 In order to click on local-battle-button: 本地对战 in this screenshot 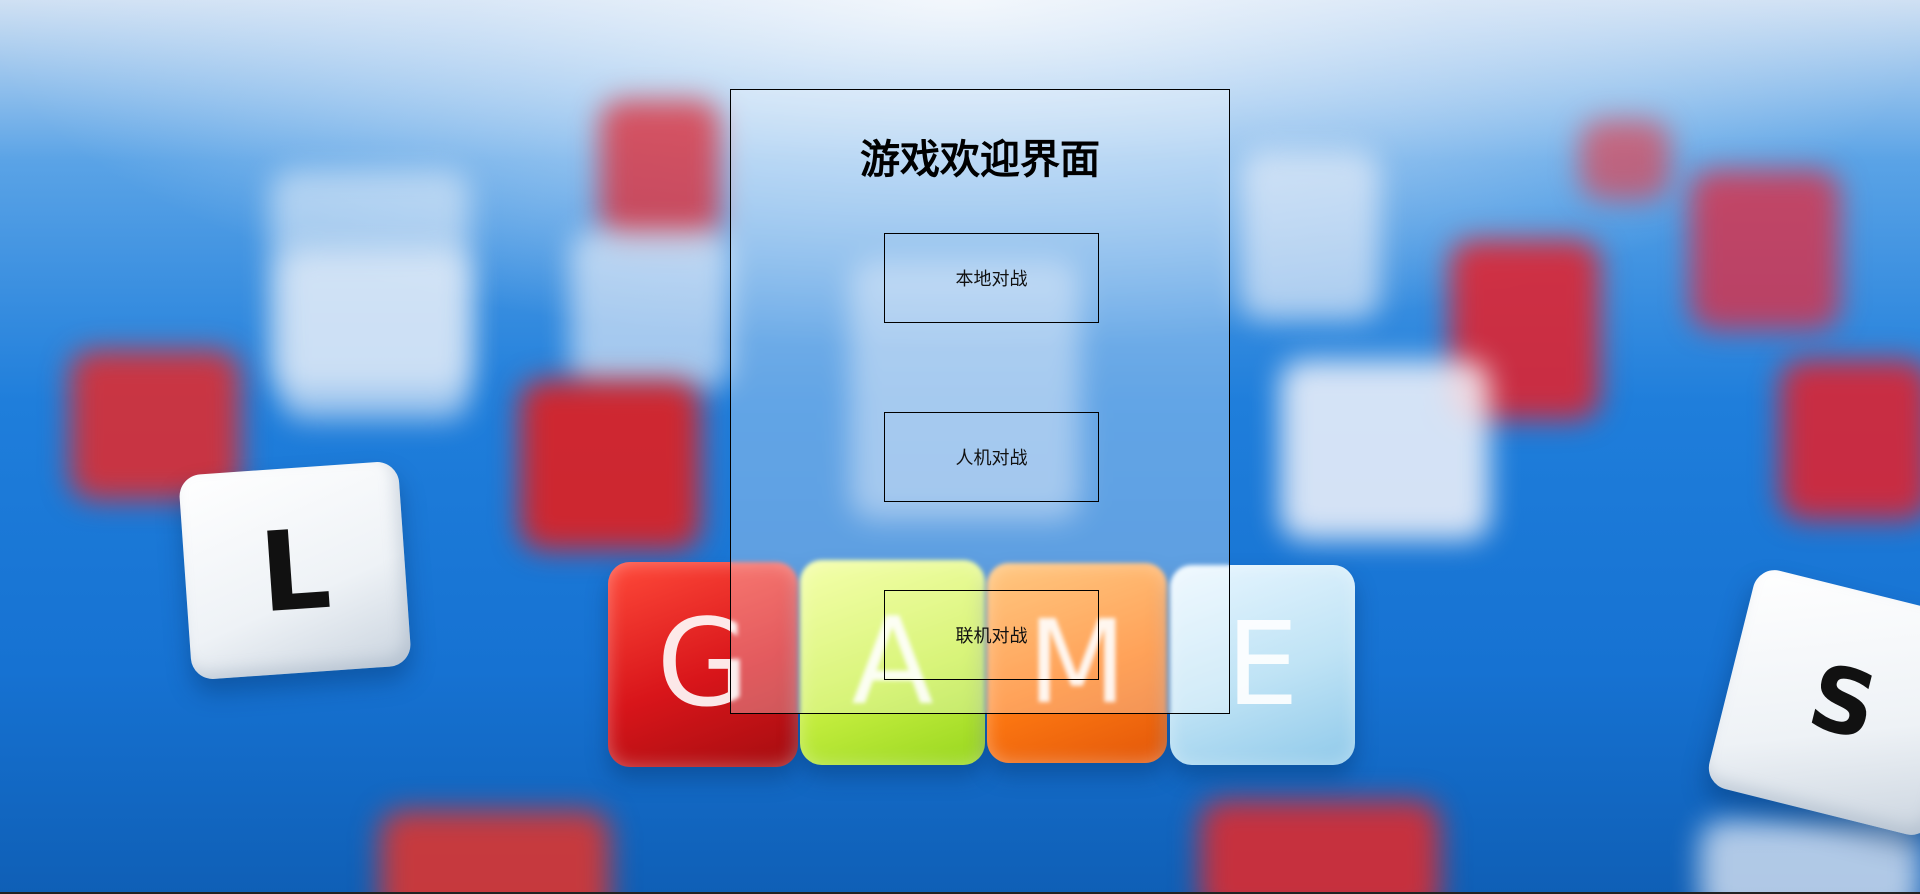, I will do `click(991, 278)`.